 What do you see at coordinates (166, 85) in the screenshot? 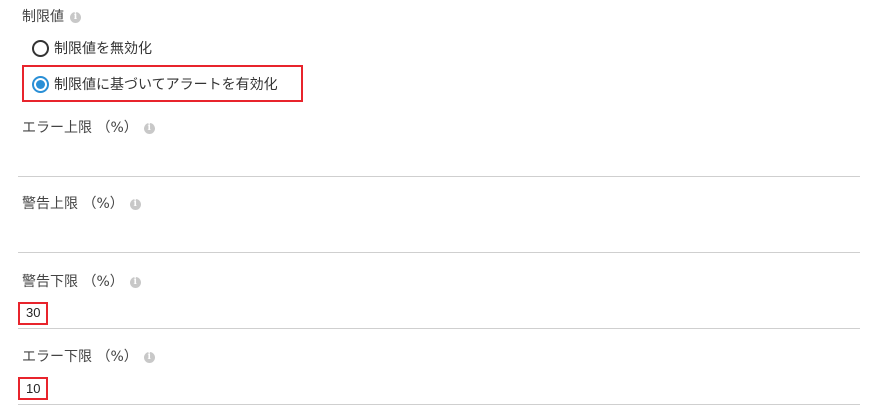
I see `radio-label-enable-alerts: 制限値に基づいてアラートを有効化` at bounding box center [166, 85].